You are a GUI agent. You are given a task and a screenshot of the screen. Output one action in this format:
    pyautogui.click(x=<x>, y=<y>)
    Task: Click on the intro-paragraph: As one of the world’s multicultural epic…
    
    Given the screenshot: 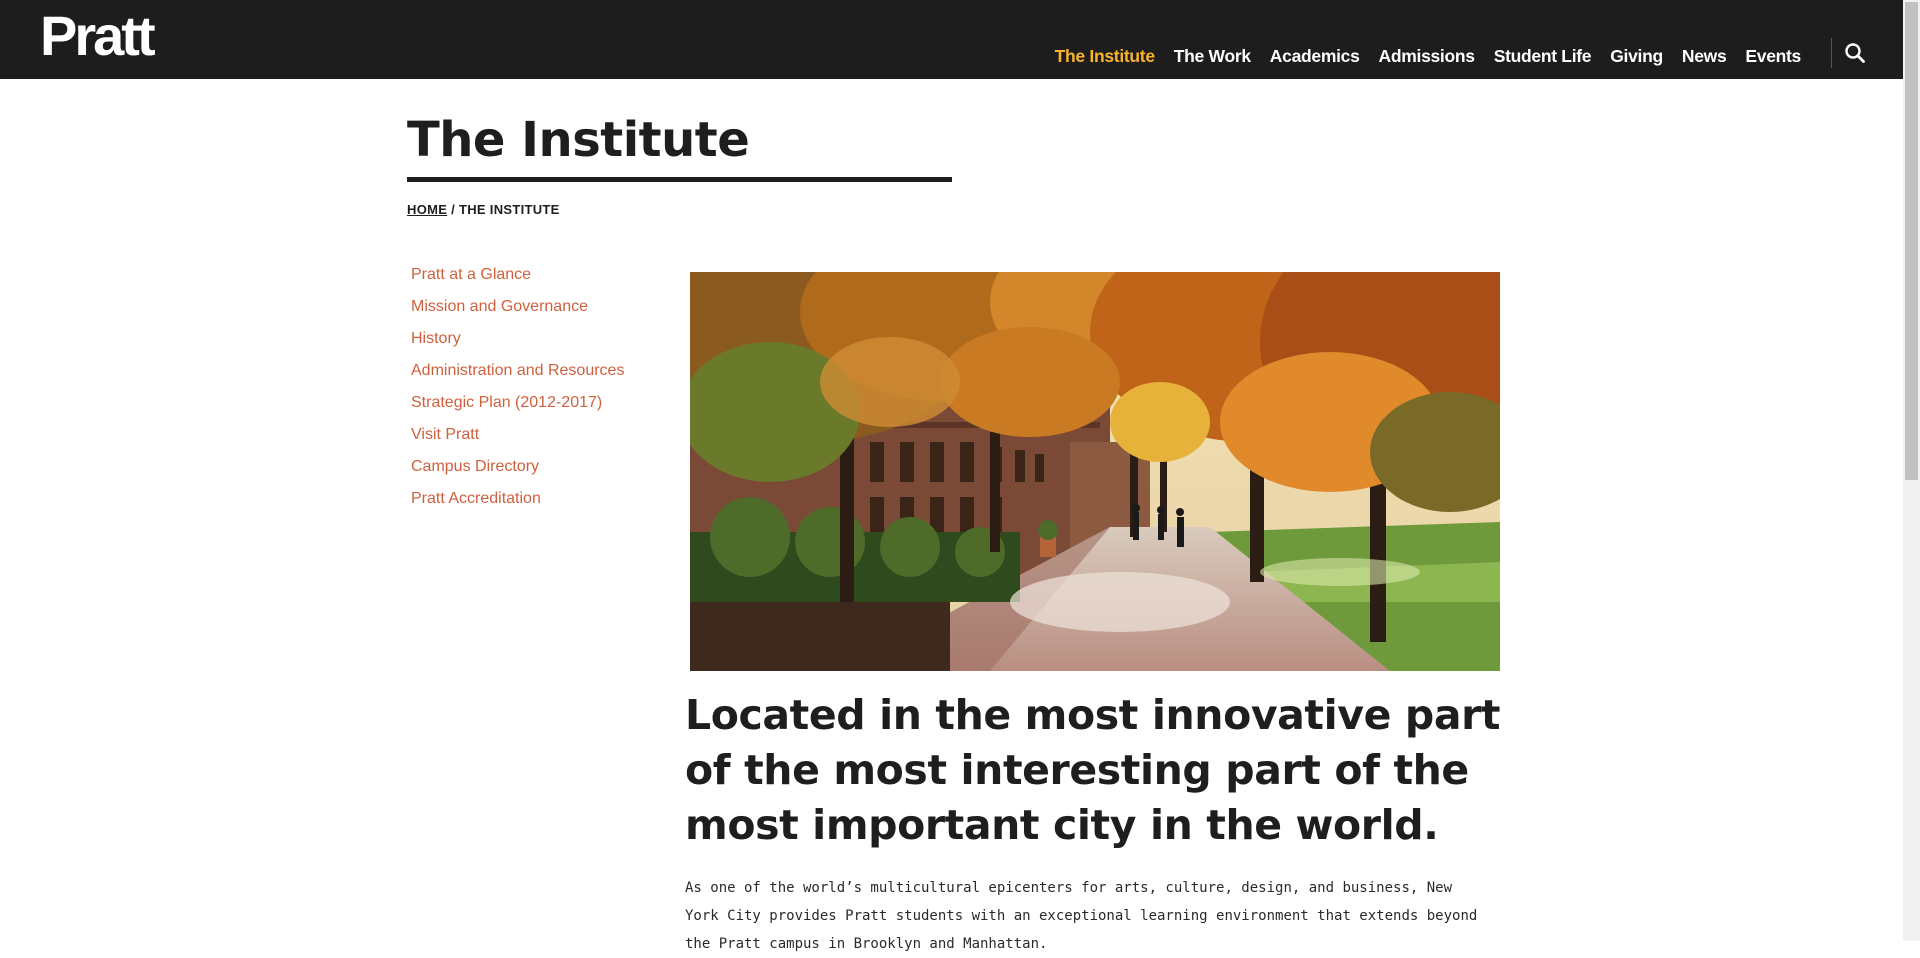 What is the action you would take?
    pyautogui.click(x=1081, y=916)
    